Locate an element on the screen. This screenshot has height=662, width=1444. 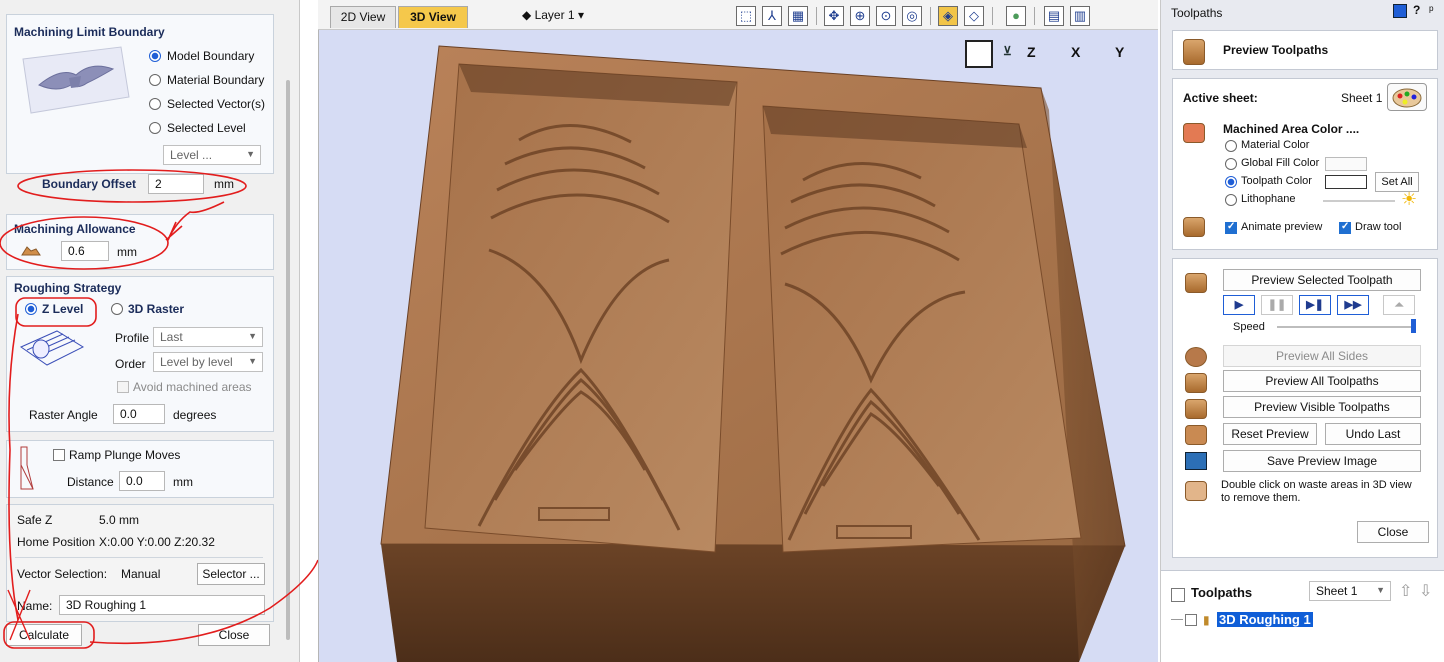
tree-line is located at coordinates (1177, 619).